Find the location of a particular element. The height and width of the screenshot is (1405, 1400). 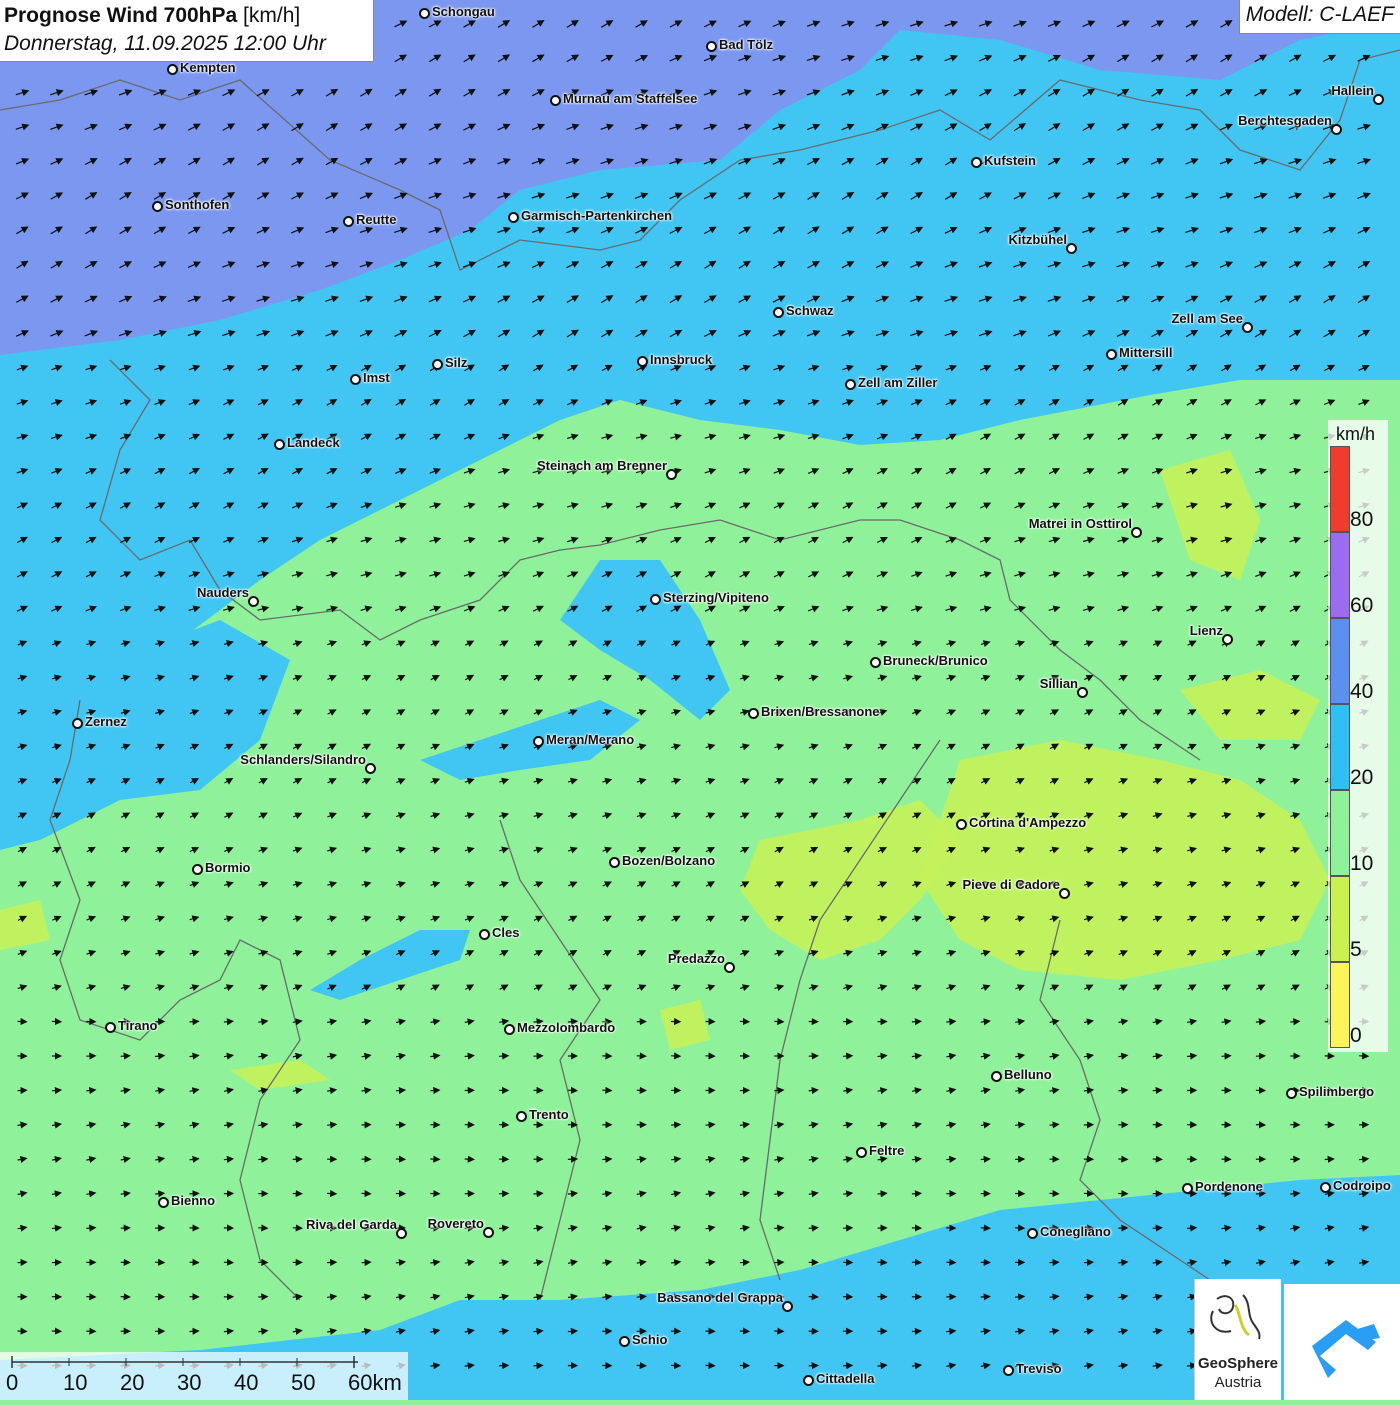

model-label: Modell: C-LAEF is located at coordinates (1319, 17).